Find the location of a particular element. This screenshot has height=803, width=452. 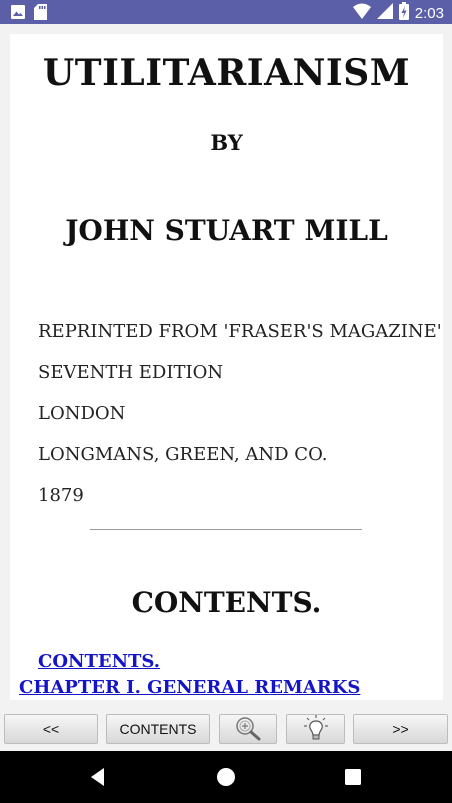

status-bar: 2:03 is located at coordinates (226, 12).